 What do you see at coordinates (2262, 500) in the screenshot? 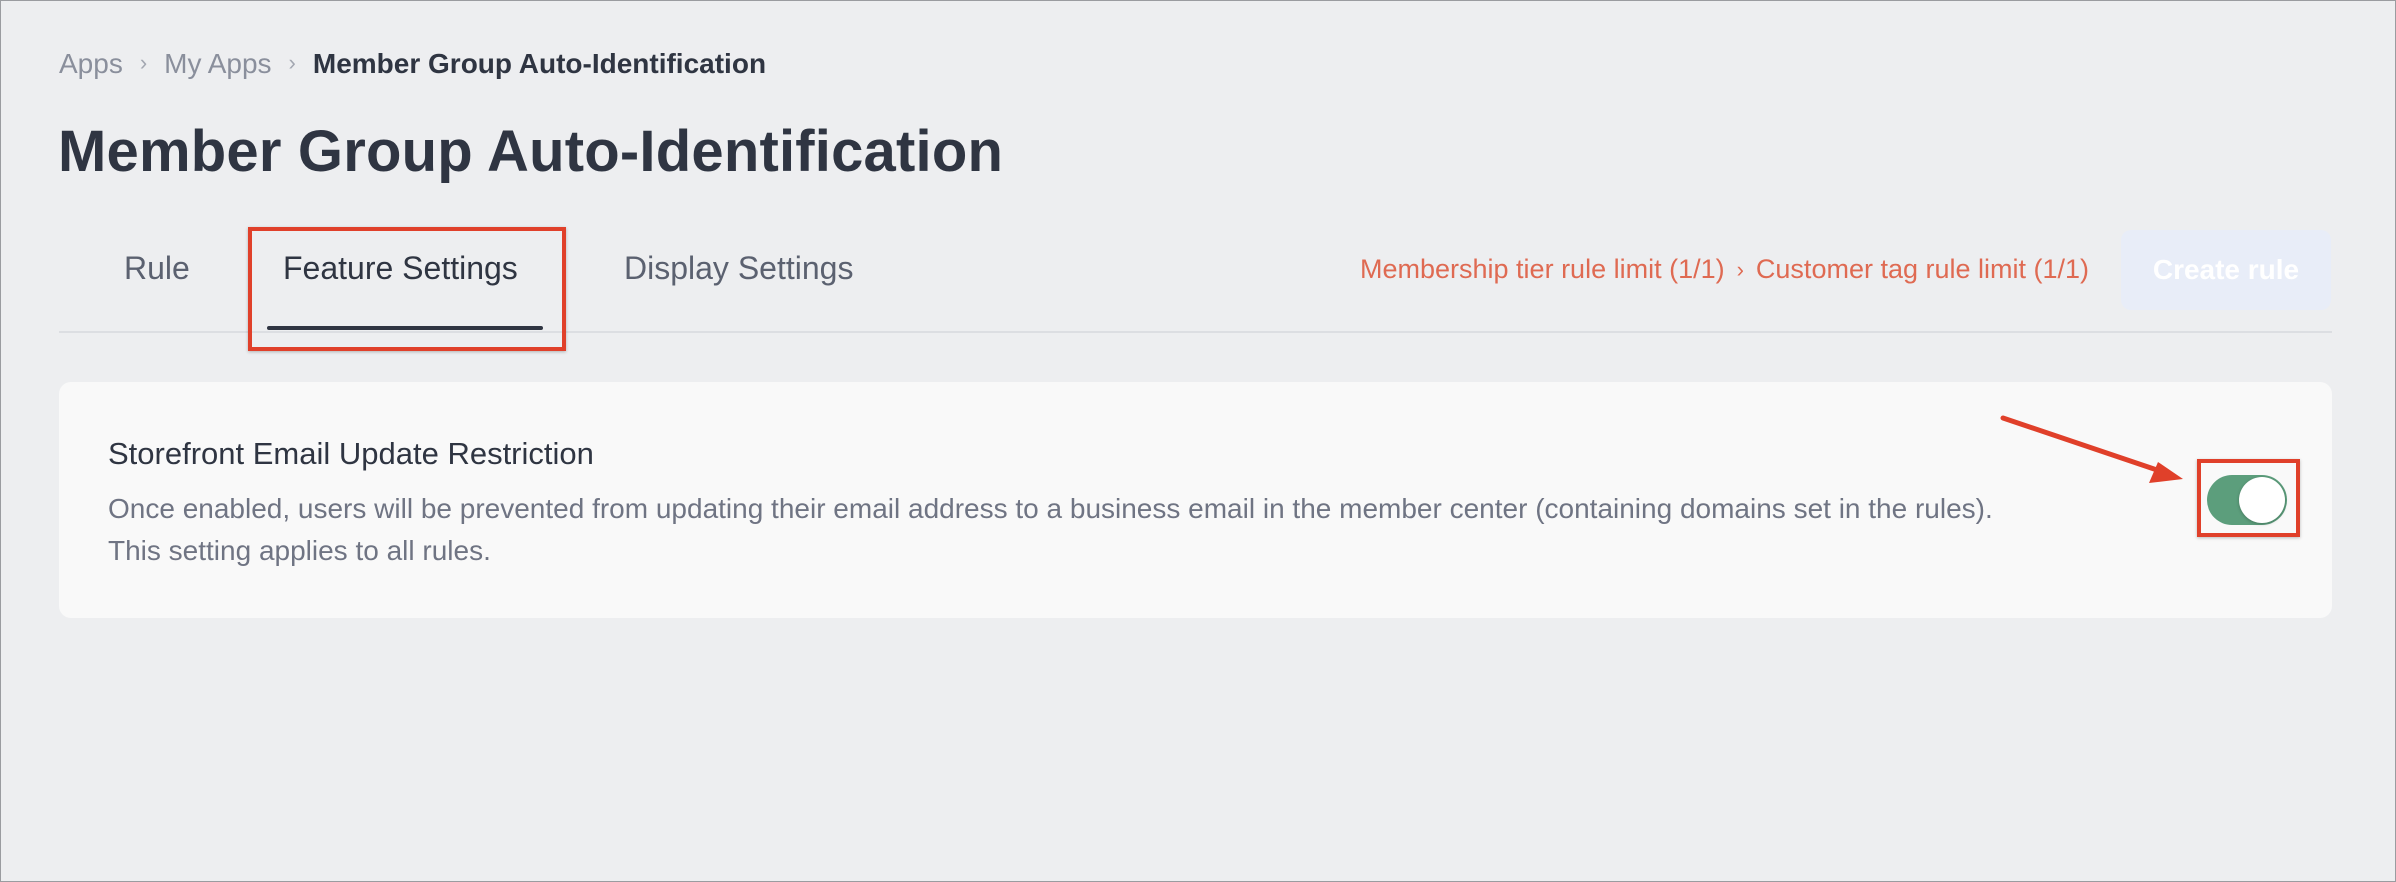
I see `toggle-knob` at bounding box center [2262, 500].